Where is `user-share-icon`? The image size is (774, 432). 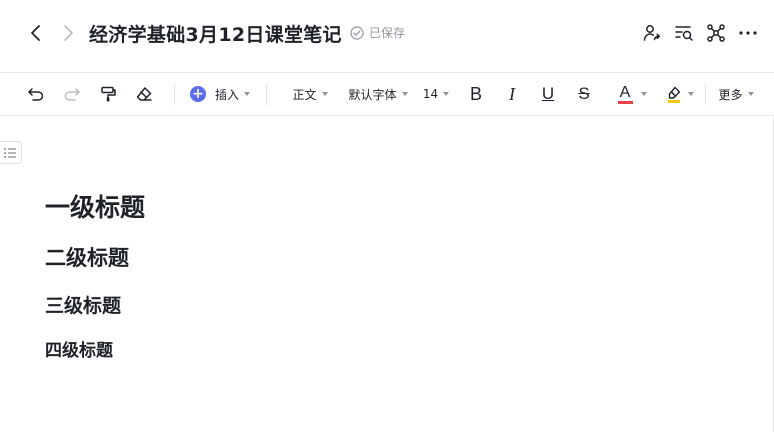 user-share-icon is located at coordinates (652, 33).